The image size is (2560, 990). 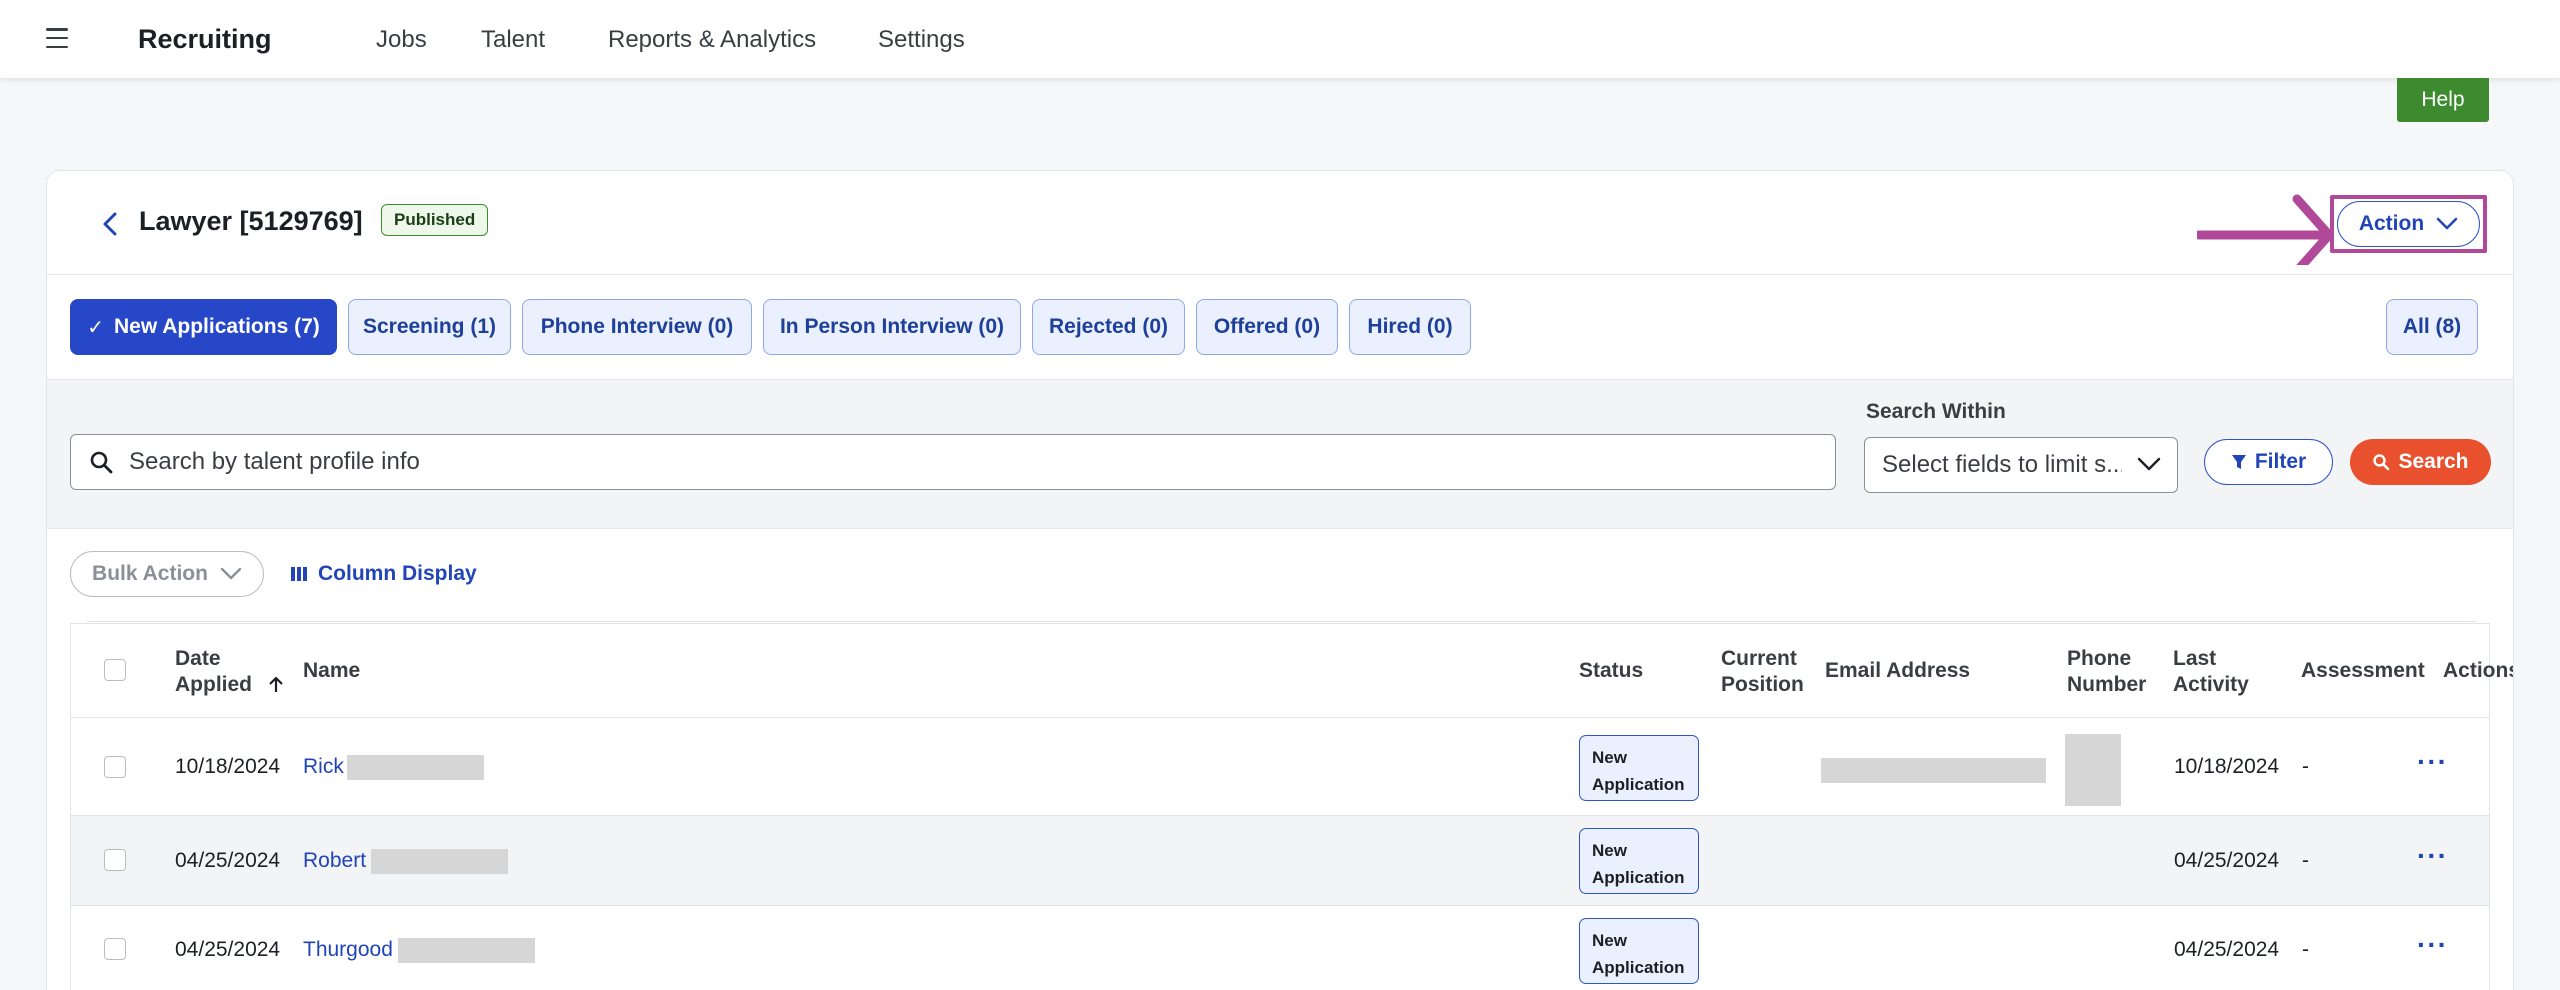 What do you see at coordinates (1108, 327) in the screenshot?
I see `tab-rejected: Rejected (0)` at bounding box center [1108, 327].